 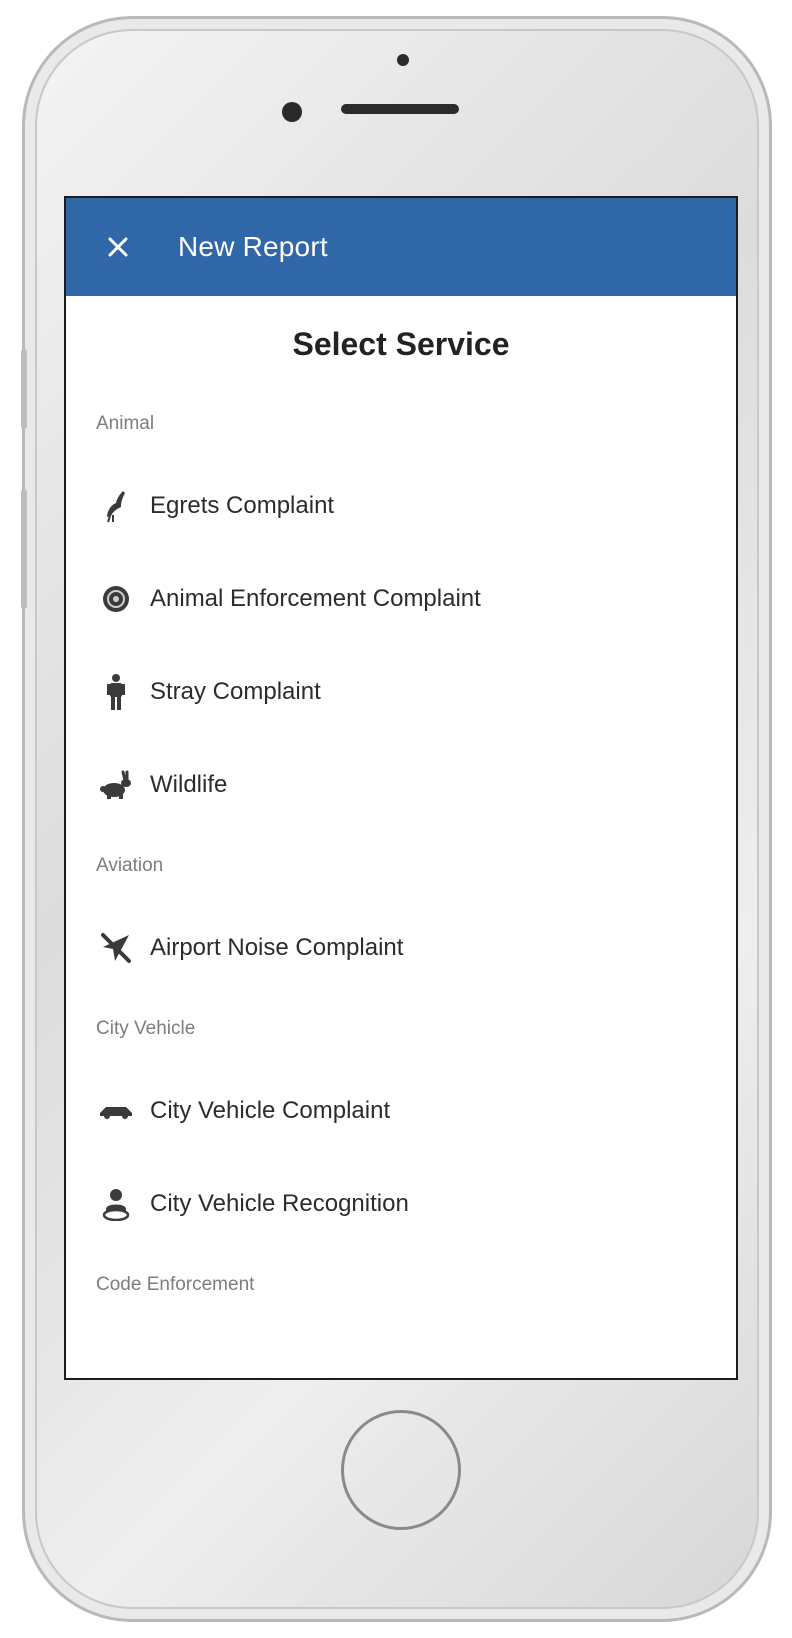 What do you see at coordinates (277, 947) in the screenshot?
I see `service-label: Airport Noise Complaint` at bounding box center [277, 947].